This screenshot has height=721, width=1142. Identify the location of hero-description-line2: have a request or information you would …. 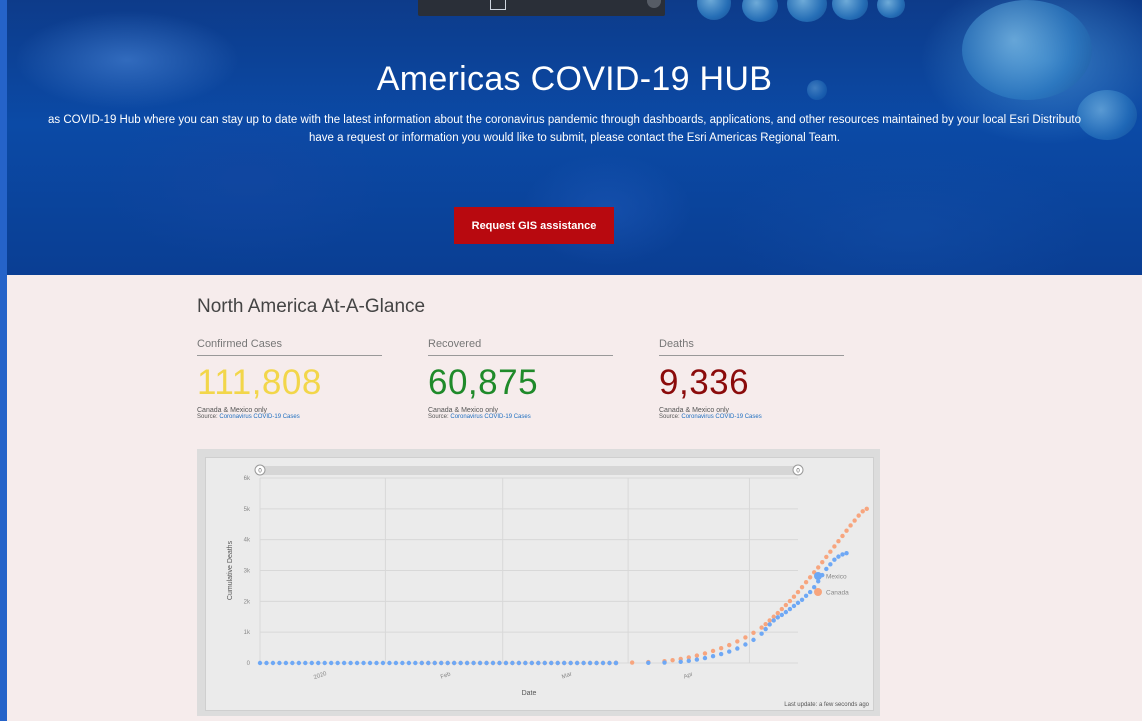
(574, 138).